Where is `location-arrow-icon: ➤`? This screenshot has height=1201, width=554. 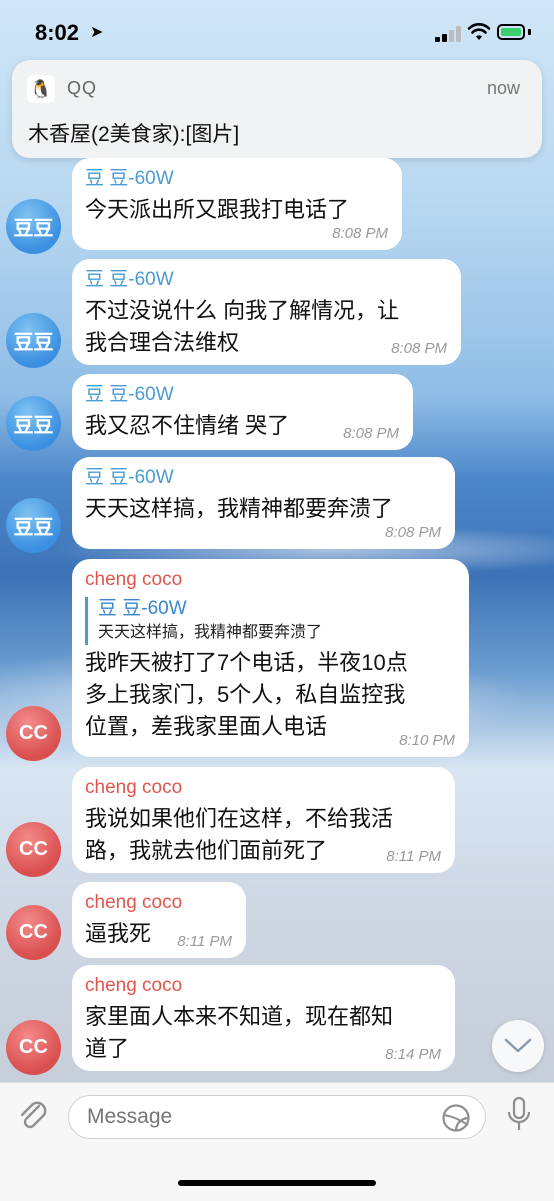 location-arrow-icon: ➤ is located at coordinates (97, 32).